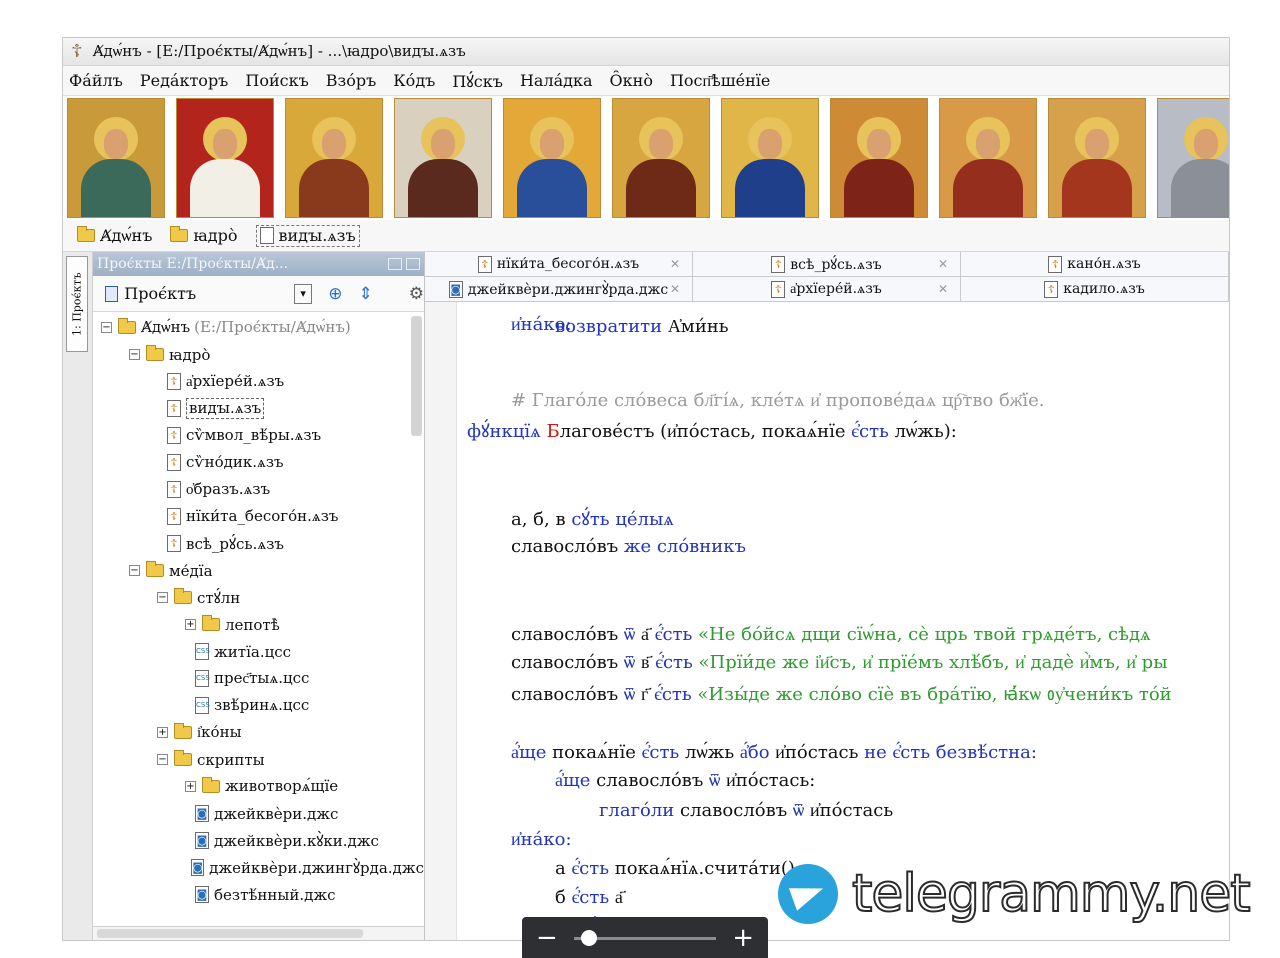 The height and width of the screenshot is (958, 1280). What do you see at coordinates (276, 80) in the screenshot?
I see `menu-item: Пои́скъ` at bounding box center [276, 80].